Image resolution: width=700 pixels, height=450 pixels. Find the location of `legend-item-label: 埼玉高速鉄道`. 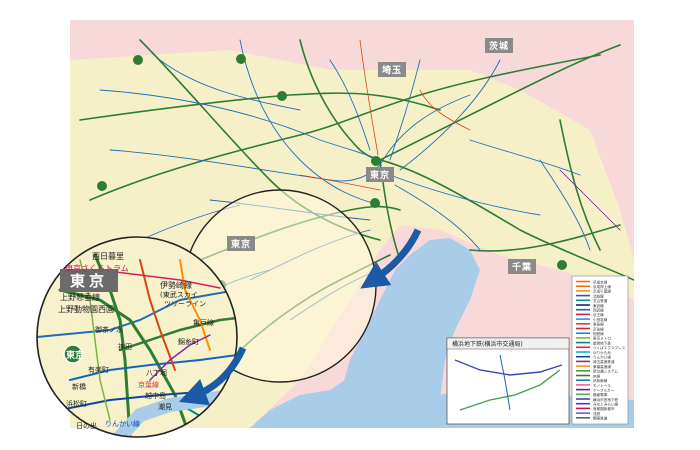

legend-item-label: 埼玉高速鉄道 is located at coordinates (604, 361).